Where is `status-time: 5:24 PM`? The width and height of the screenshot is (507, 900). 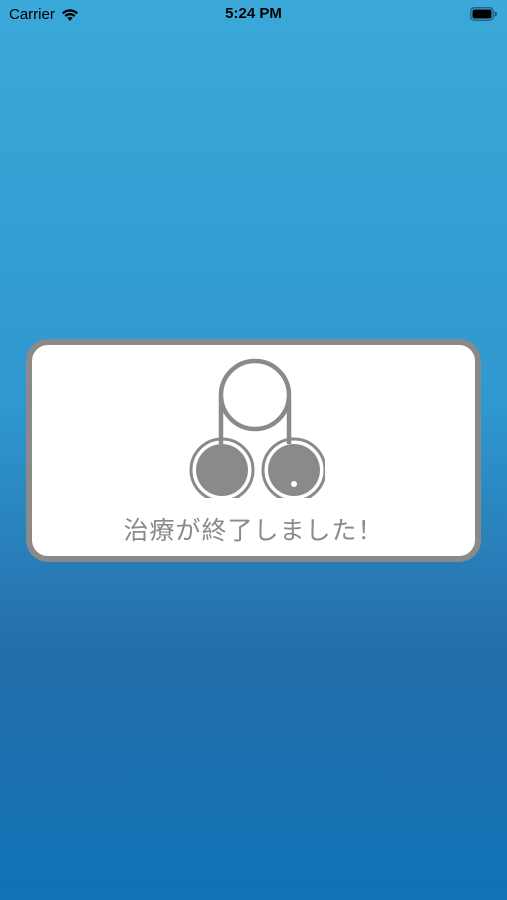
status-time: 5:24 PM is located at coordinates (253, 13).